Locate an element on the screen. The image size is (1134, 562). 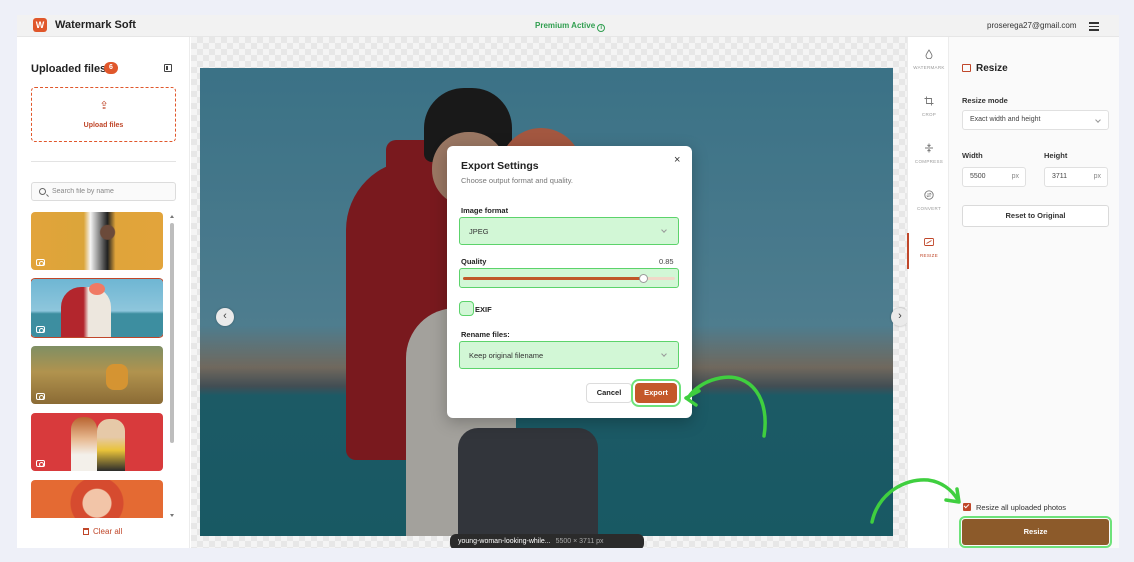
tool-label: CROP is located at coordinates (929, 114).